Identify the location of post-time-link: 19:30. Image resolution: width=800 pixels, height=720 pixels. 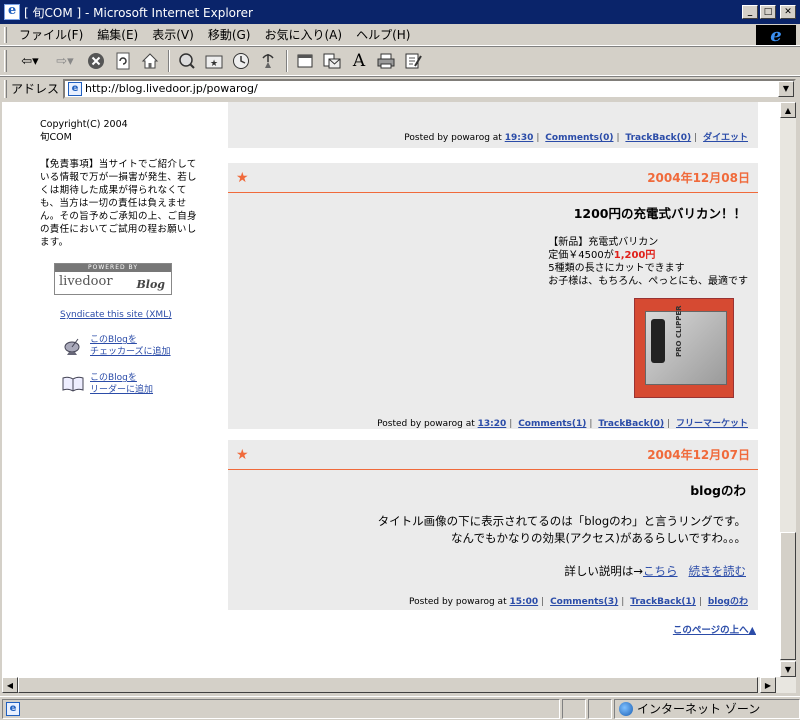
(519, 138).